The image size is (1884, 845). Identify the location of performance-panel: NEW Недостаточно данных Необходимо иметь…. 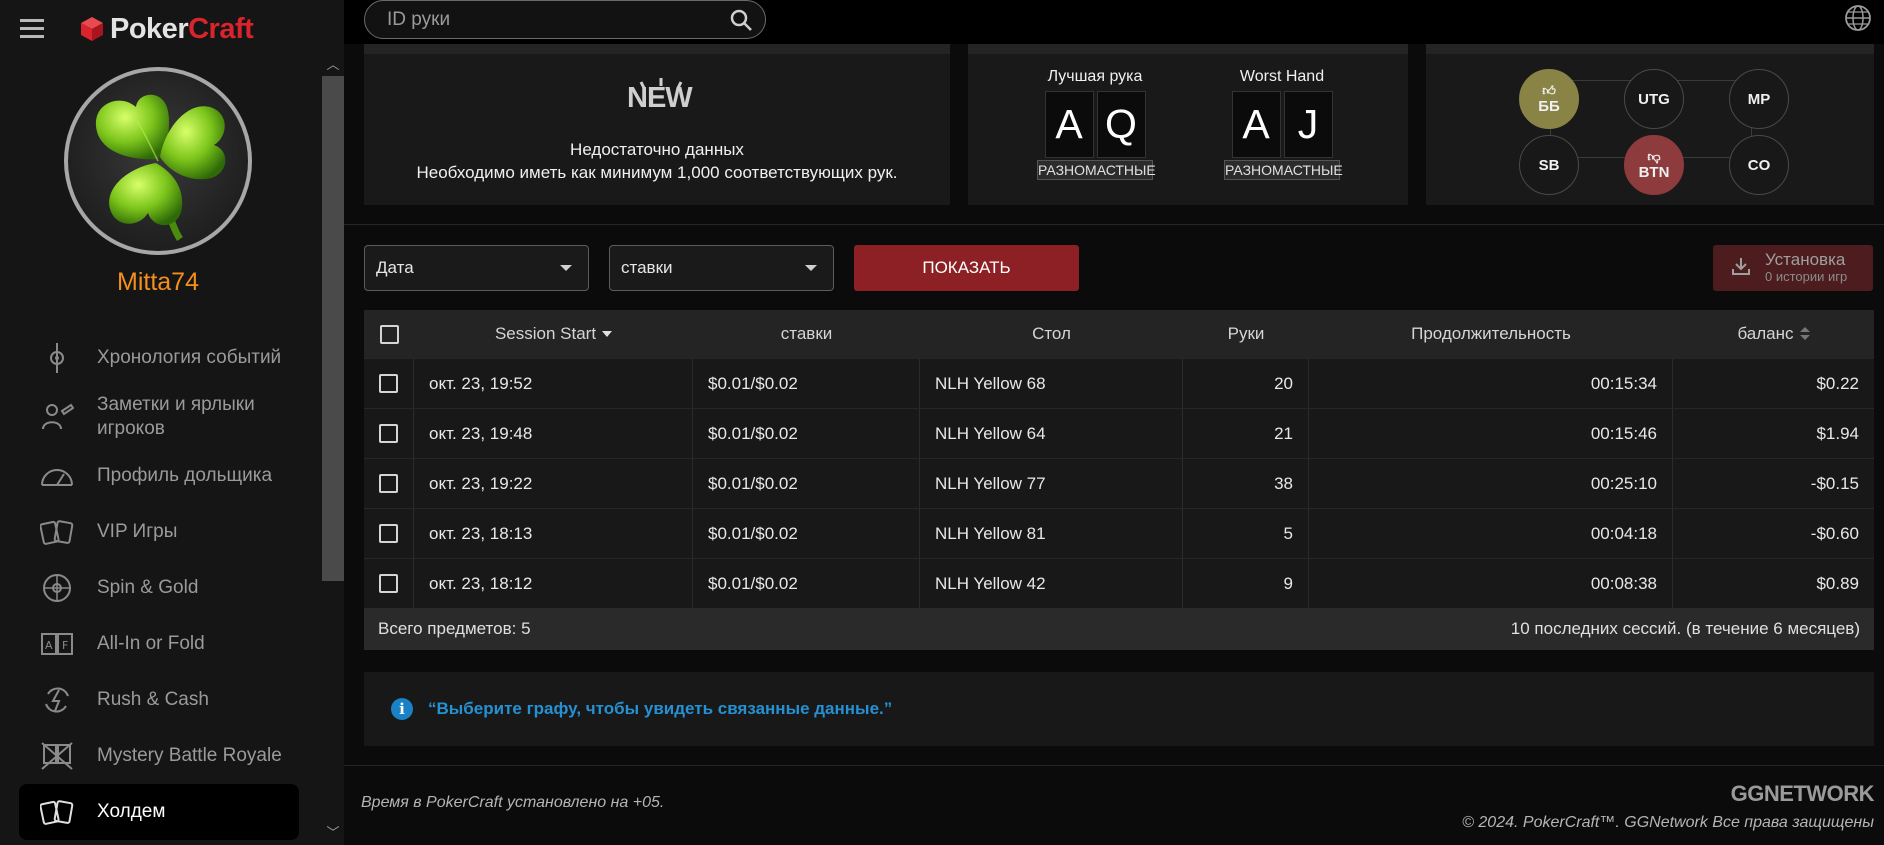
(657, 124).